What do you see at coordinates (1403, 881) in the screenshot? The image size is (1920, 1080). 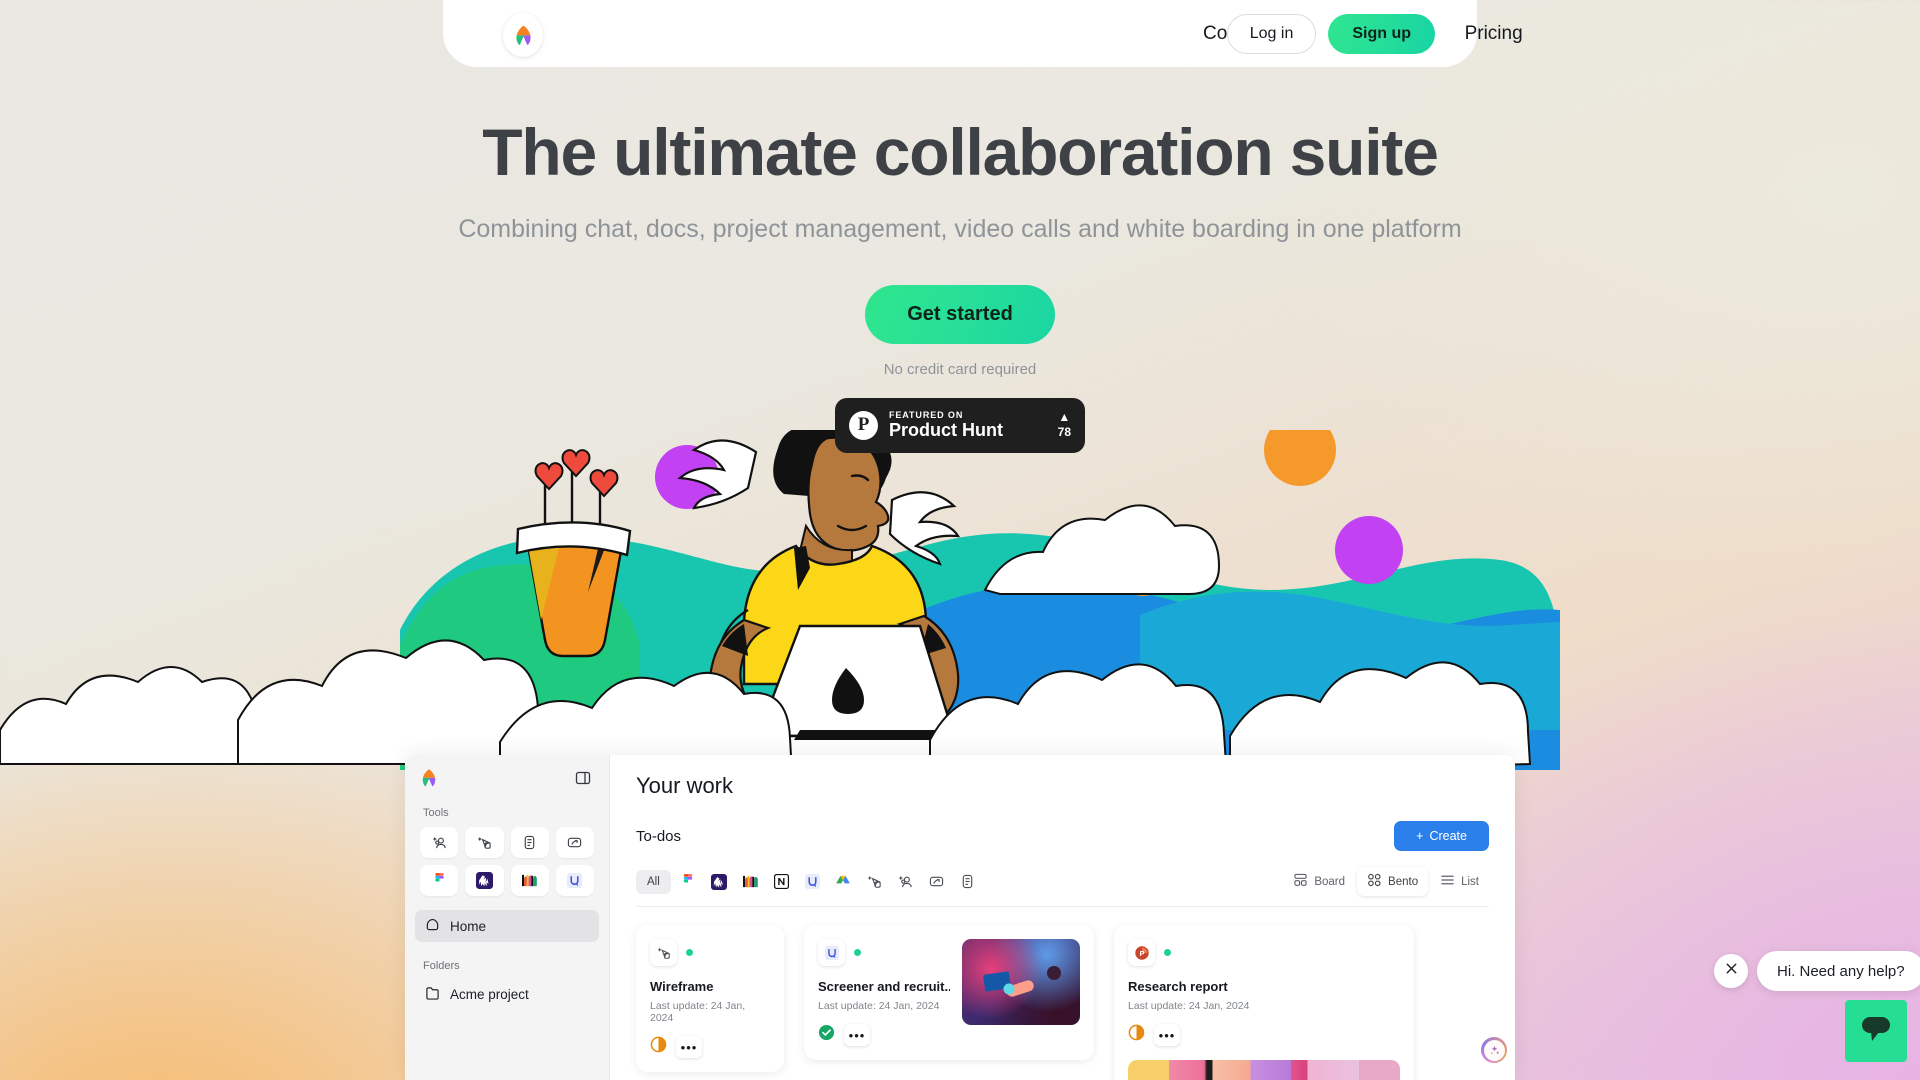 I see `view-bento-label: Bento` at bounding box center [1403, 881].